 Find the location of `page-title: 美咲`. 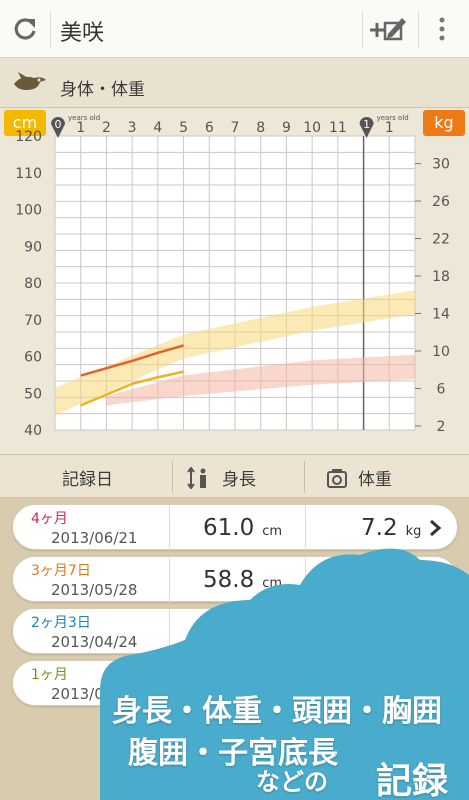

page-title: 美咲 is located at coordinates (82, 33).